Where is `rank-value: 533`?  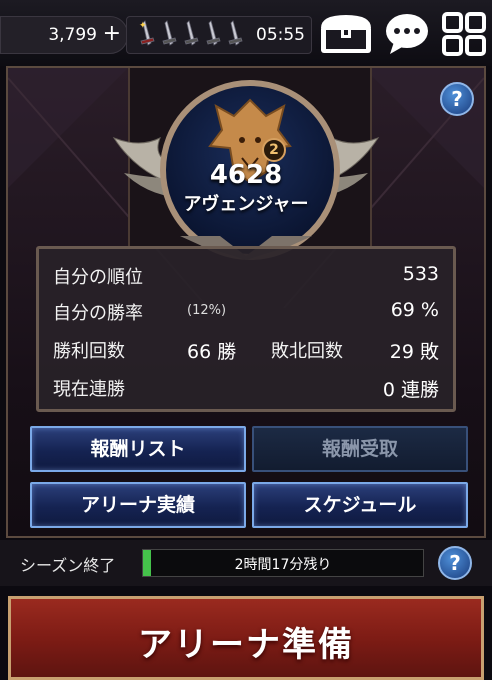
rank-value: 533 is located at coordinates (420, 274).